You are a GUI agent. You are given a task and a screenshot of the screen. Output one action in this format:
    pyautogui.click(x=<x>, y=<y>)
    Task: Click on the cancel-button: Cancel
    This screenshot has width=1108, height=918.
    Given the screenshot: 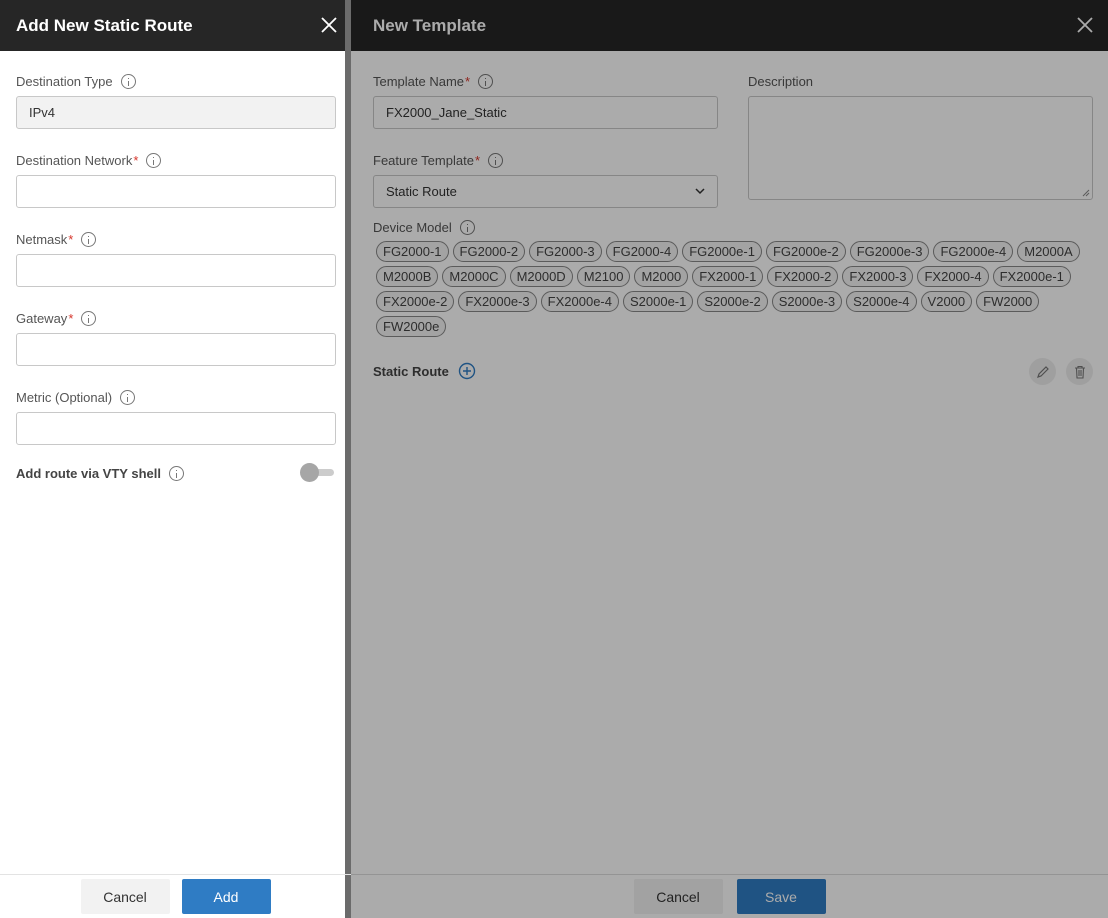 What is the action you would take?
    pyautogui.click(x=125, y=896)
    